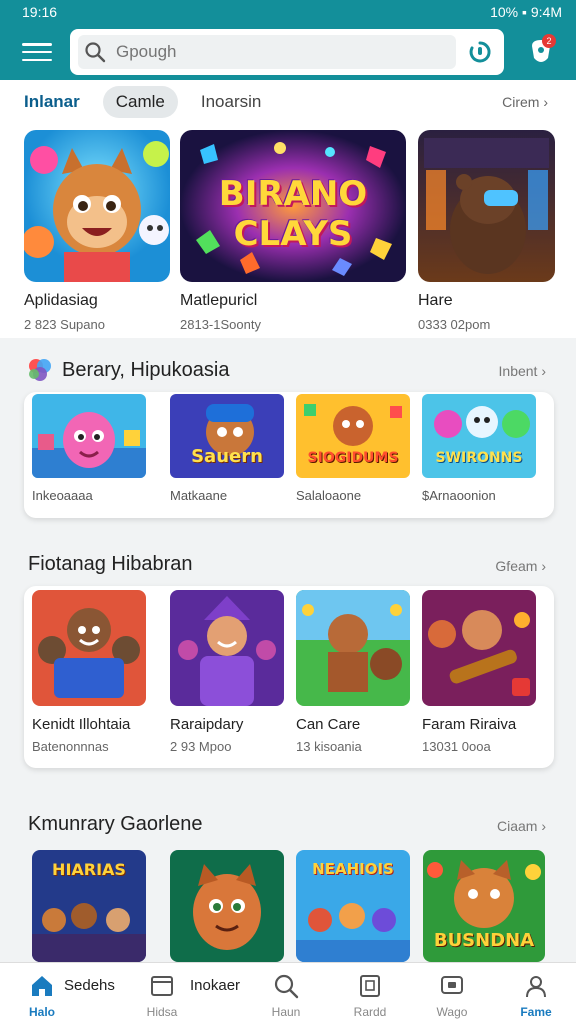 This screenshot has height=1024, width=576. What do you see at coordinates (452, 1012) in the screenshot?
I see `nav-label: Wago` at bounding box center [452, 1012].